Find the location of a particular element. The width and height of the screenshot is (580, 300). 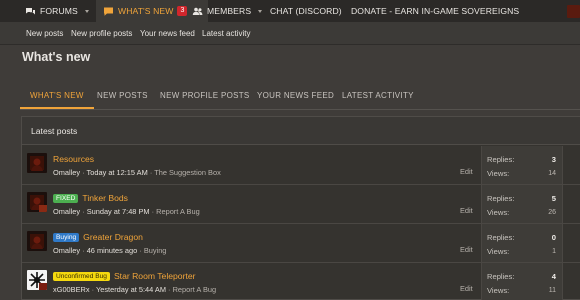

nav-members-label: MEMBERS is located at coordinates (229, 11).